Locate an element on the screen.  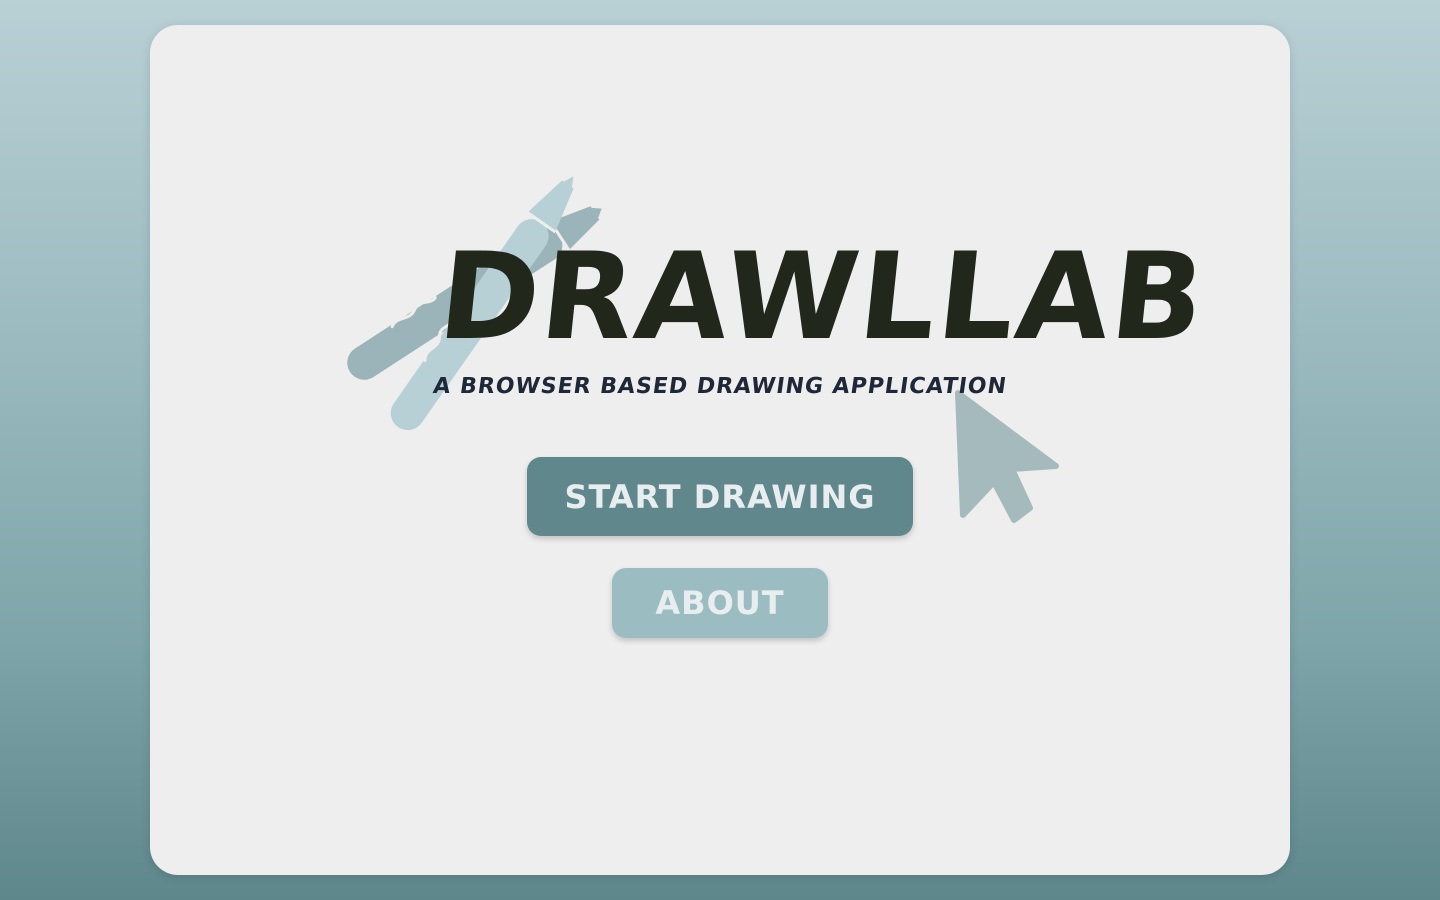
about-button: ABOUT is located at coordinates (720, 603).